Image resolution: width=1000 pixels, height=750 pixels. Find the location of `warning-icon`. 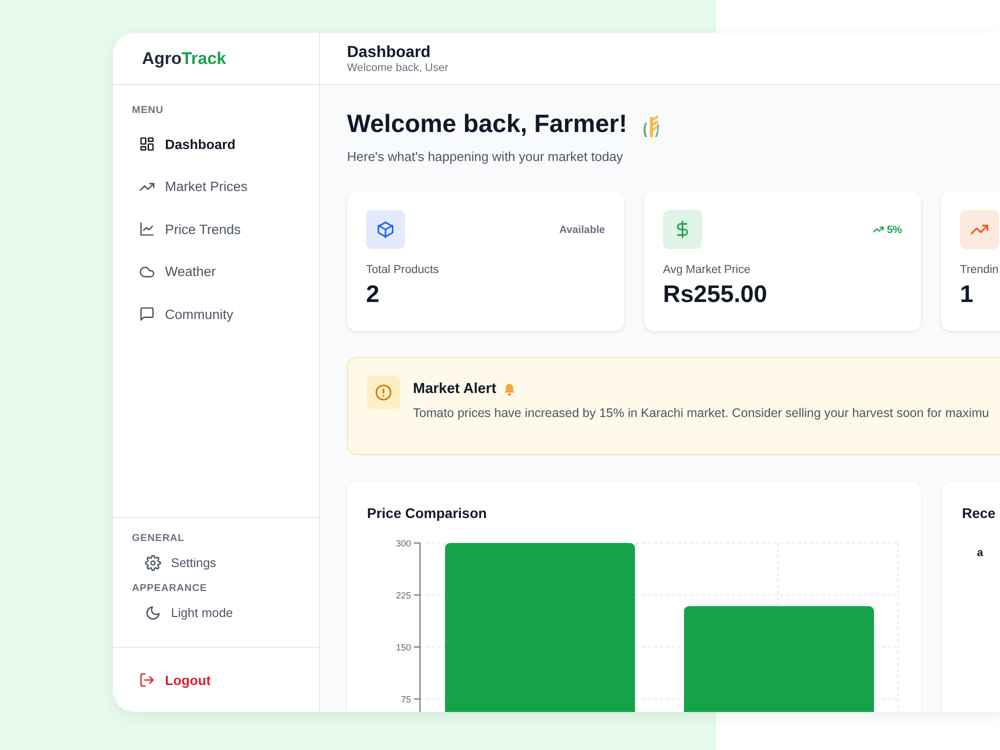

warning-icon is located at coordinates (383, 392).